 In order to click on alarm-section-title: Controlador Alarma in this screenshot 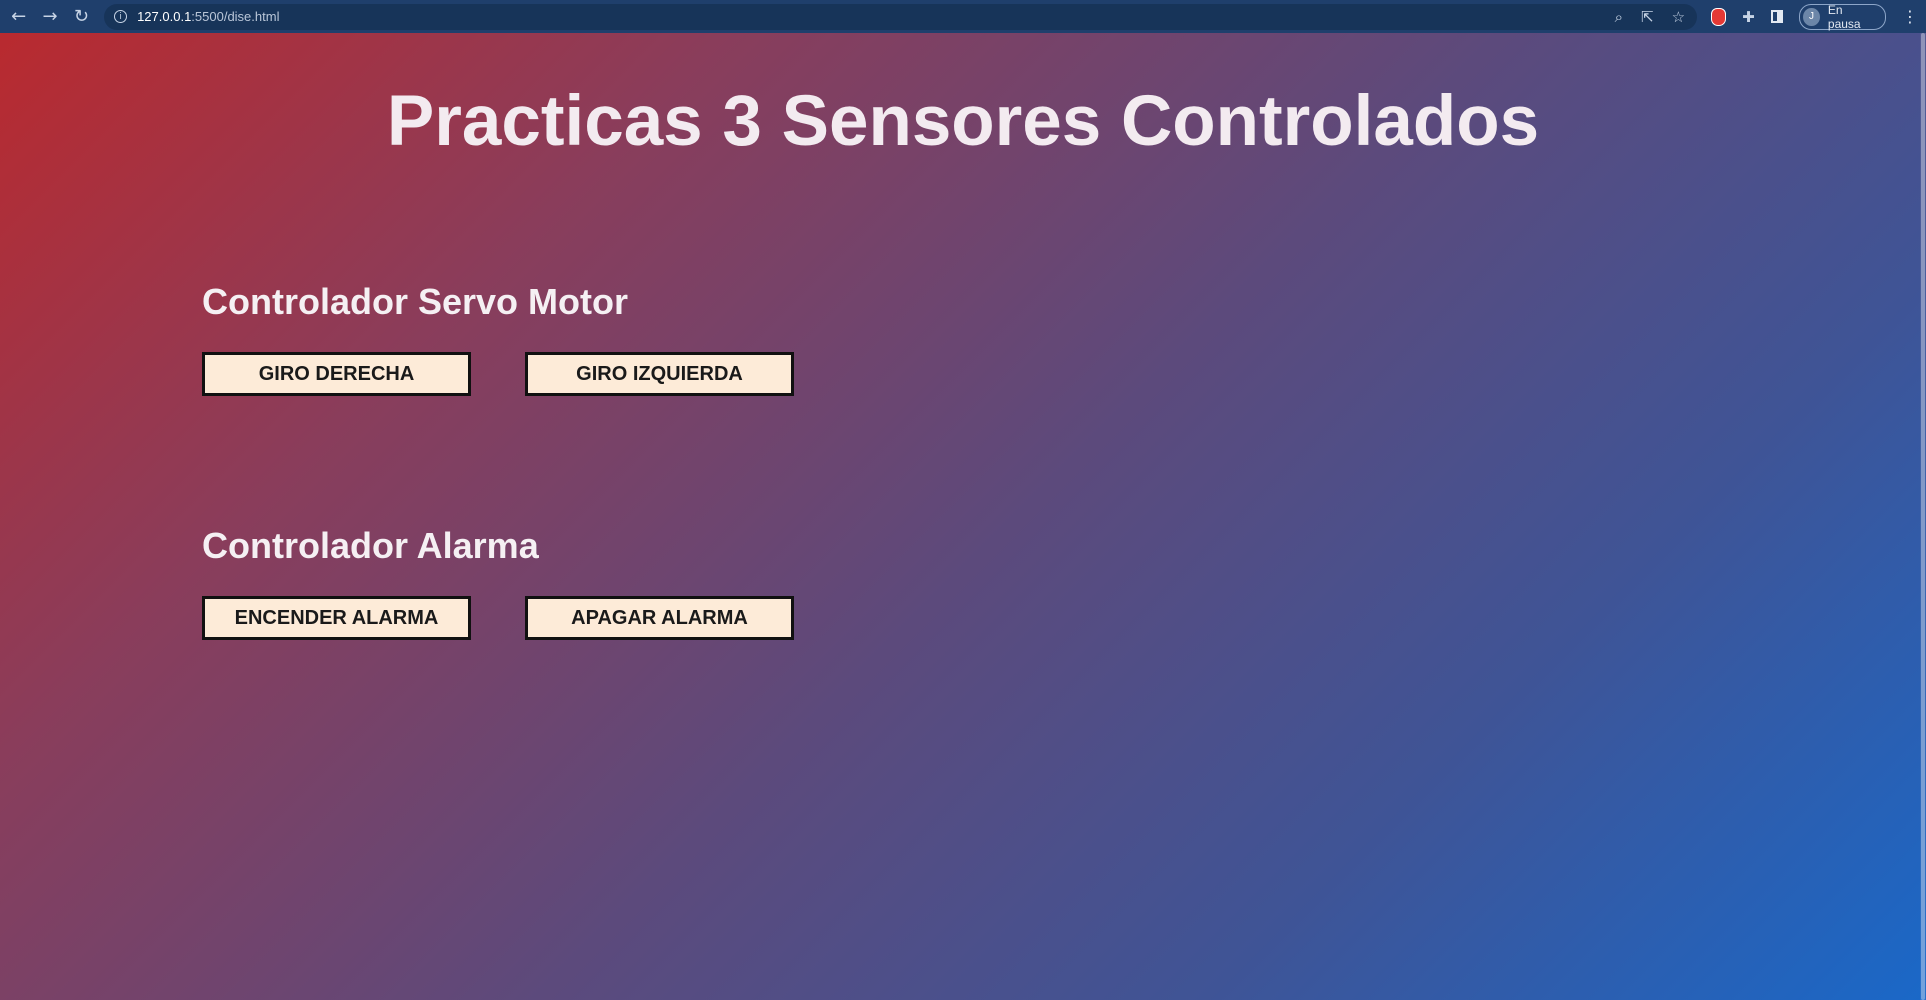, I will do `click(370, 545)`.